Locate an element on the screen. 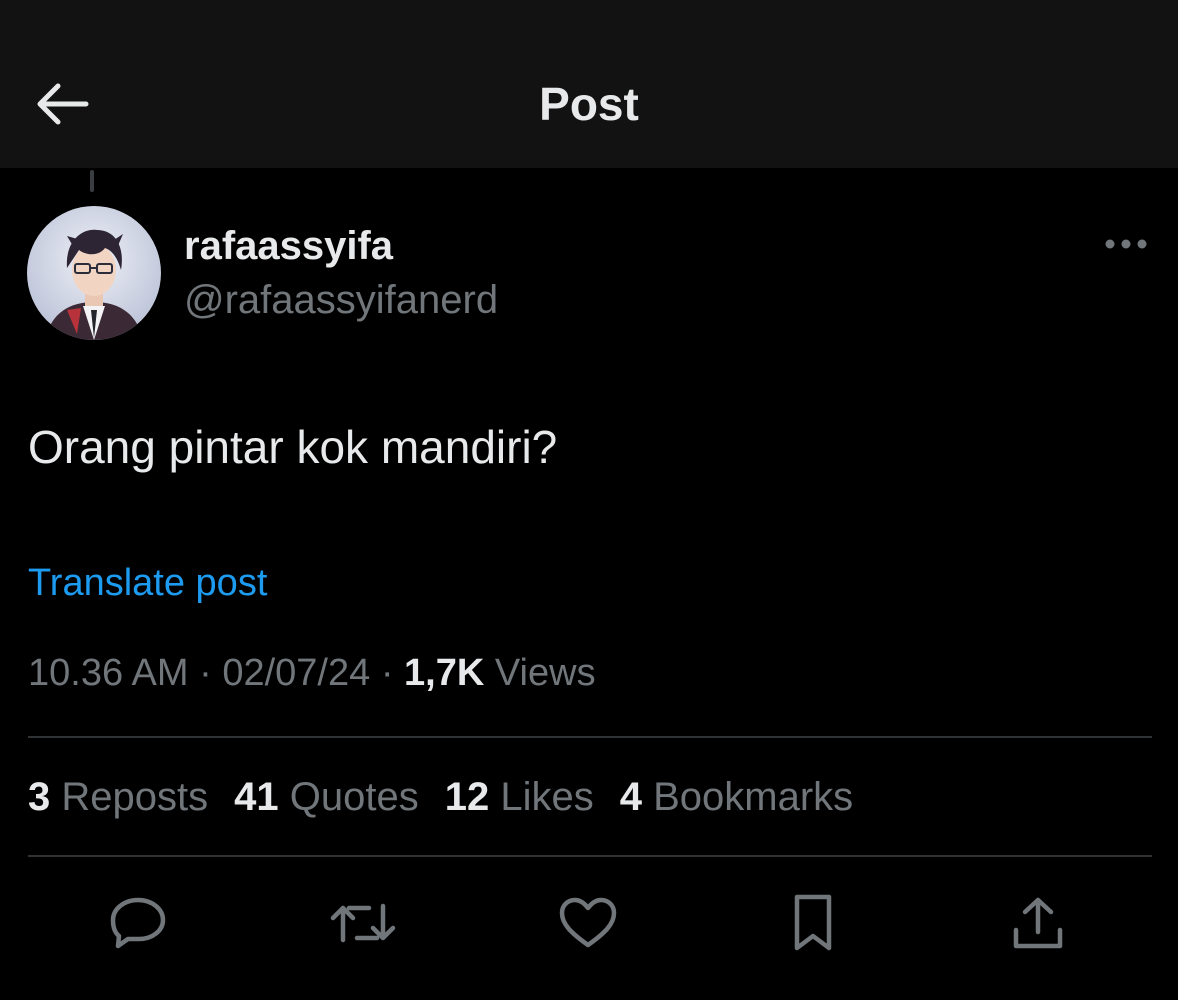 The width and height of the screenshot is (1178, 1000). post-meta: 10.36 AM · 02/07/24 · 1,7K Views is located at coordinates (312, 673).